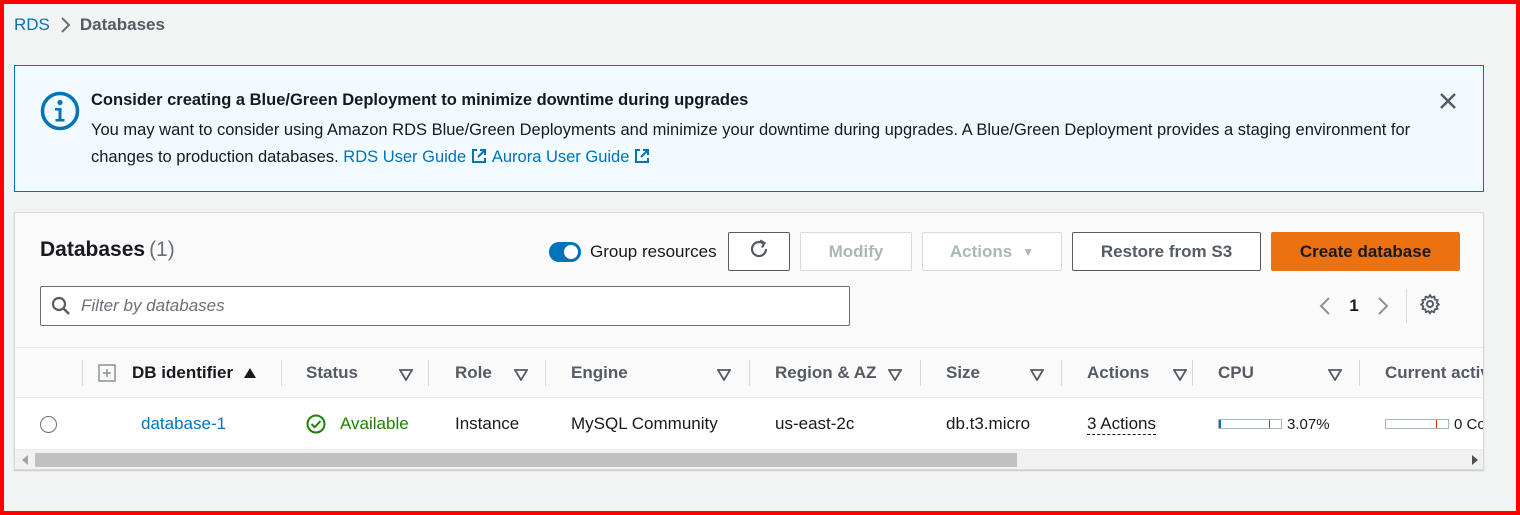 The image size is (1520, 515). I want to click on current-activity-value: 0 Co, so click(1469, 424).